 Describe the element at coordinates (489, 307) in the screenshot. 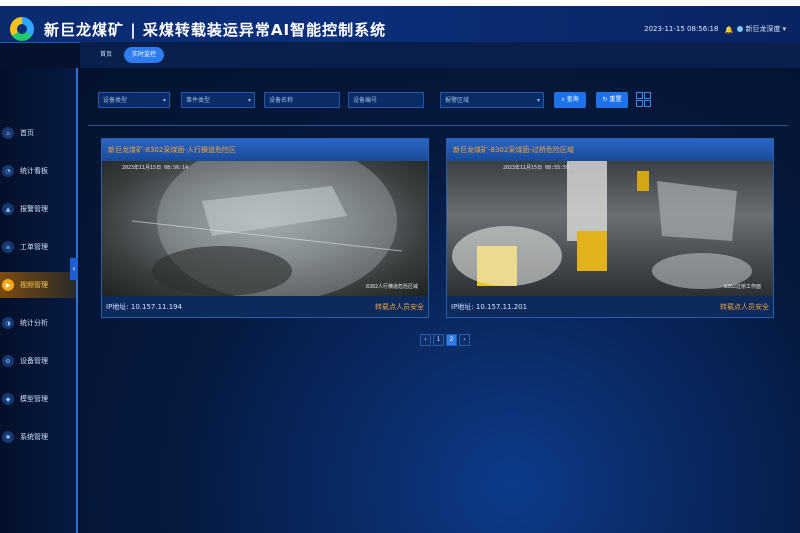

I see `camera-ip: IP地址: 10.157.11.201` at that location.